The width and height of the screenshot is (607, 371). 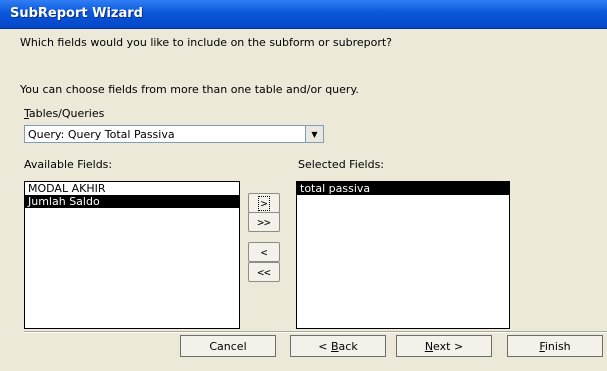 I want to click on remove-field-label: <, so click(x=264, y=252).